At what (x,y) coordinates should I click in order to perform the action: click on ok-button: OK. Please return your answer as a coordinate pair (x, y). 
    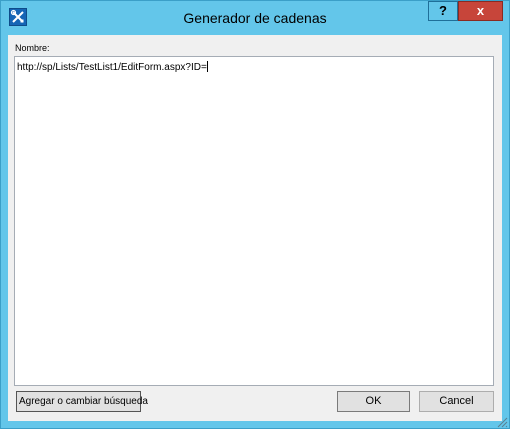
    Looking at the image, I should click on (373, 401).